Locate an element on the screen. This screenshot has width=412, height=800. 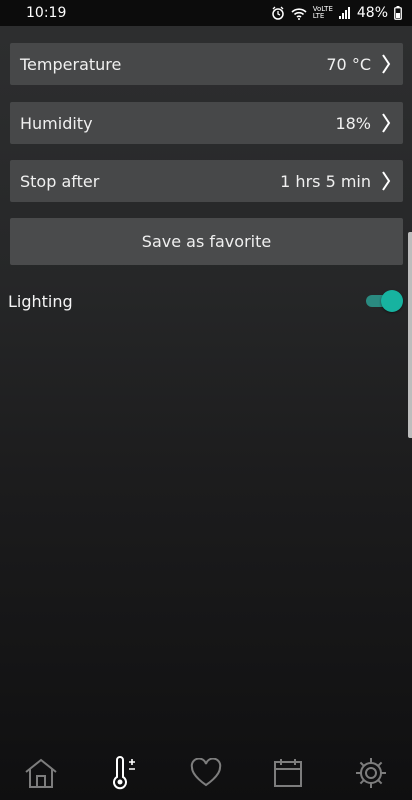
battery-percent: 48% is located at coordinates (372, 13).